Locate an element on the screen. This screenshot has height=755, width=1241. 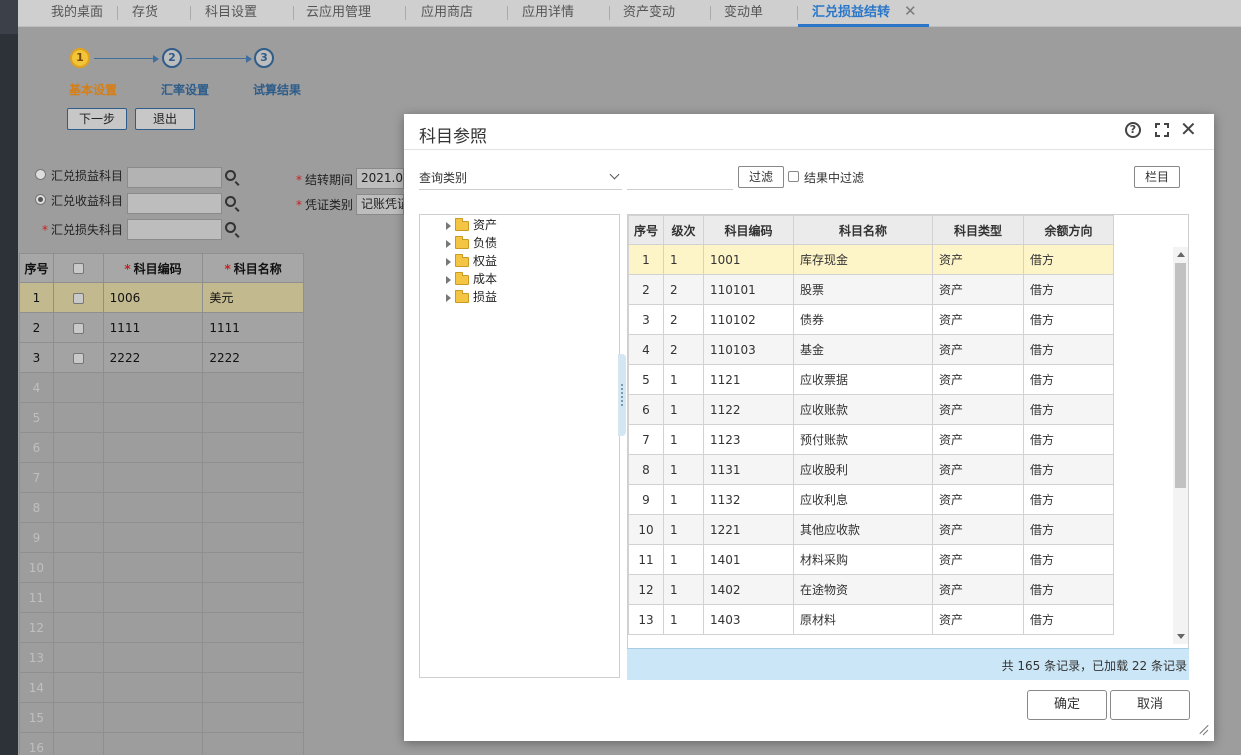
table-row: 2 1111 1111 is located at coordinates (161, 327).